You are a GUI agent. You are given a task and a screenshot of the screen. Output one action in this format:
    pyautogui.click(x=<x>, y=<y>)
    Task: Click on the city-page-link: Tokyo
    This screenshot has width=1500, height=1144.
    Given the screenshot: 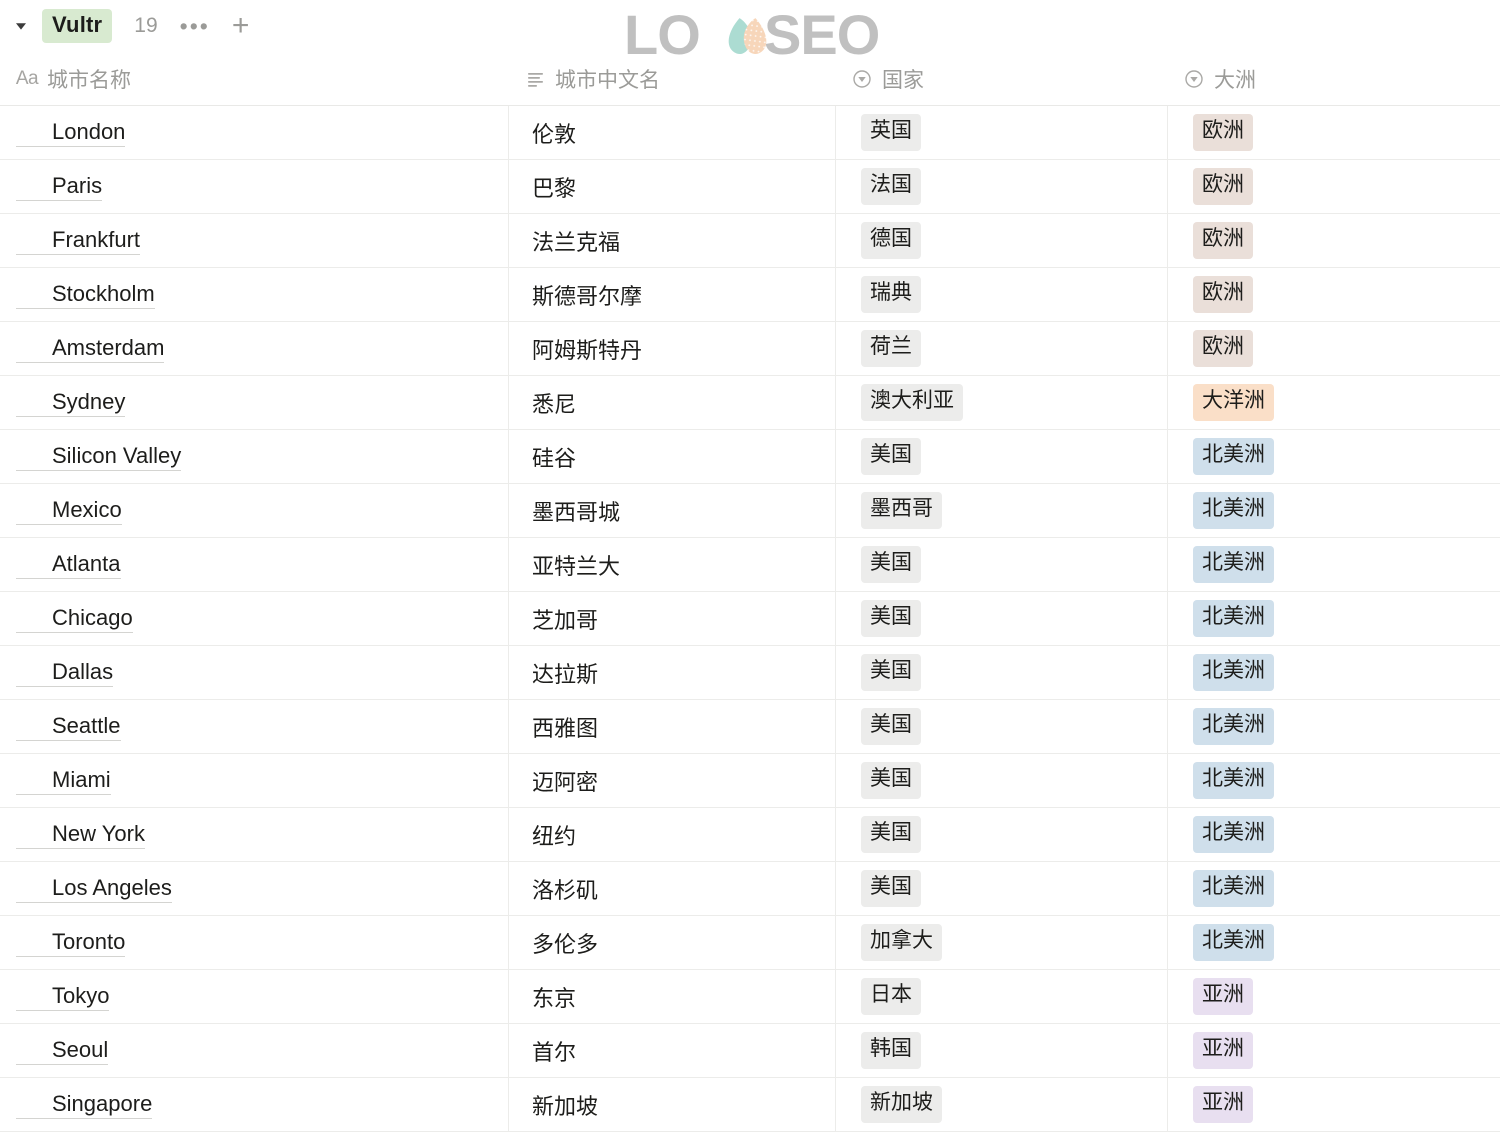 What is the action you would take?
    pyautogui.click(x=63, y=997)
    